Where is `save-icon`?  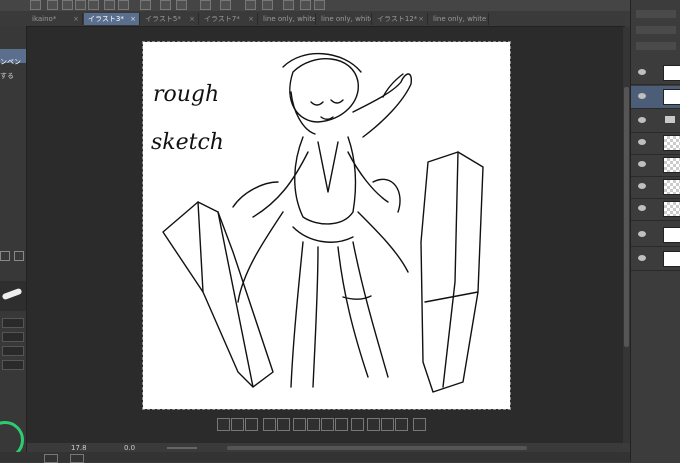
save-icon is located at coordinates (93, 5).